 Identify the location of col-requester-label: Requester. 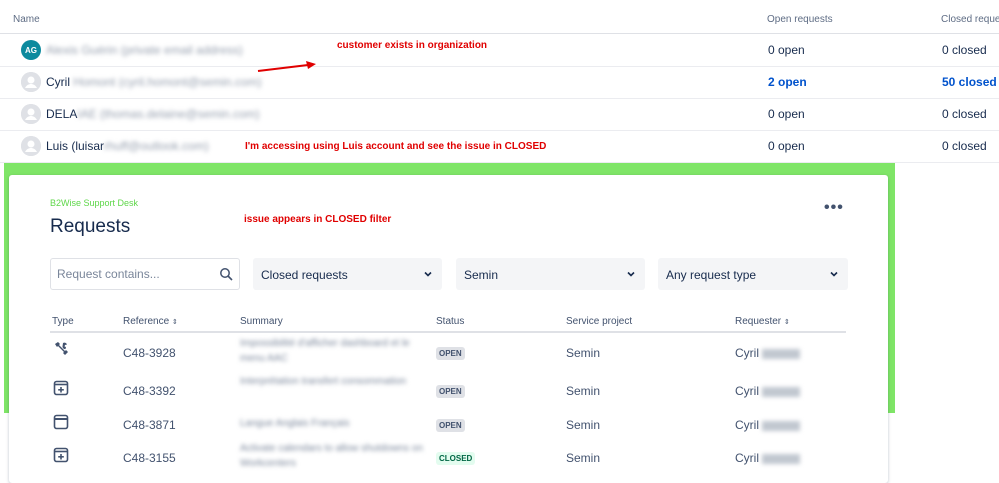
(758, 321).